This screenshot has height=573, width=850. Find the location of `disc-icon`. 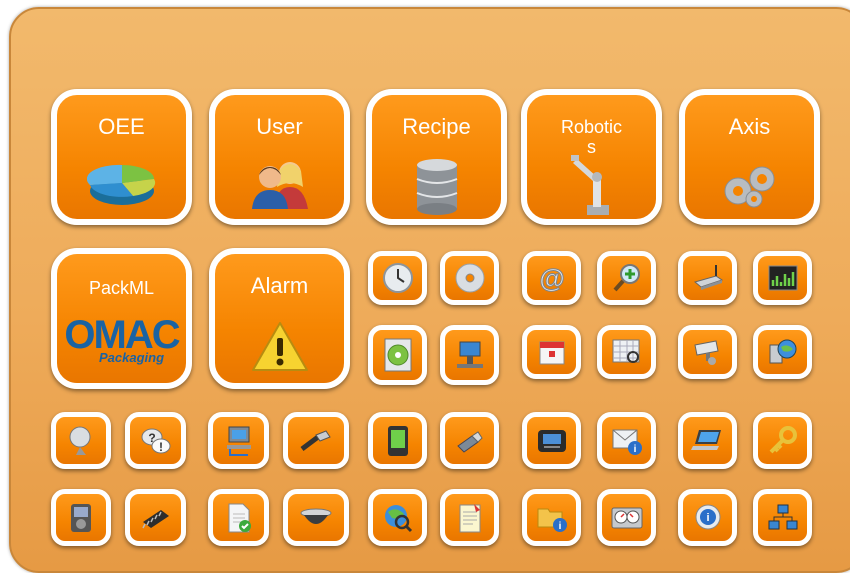

disc-icon is located at coordinates (469, 278).